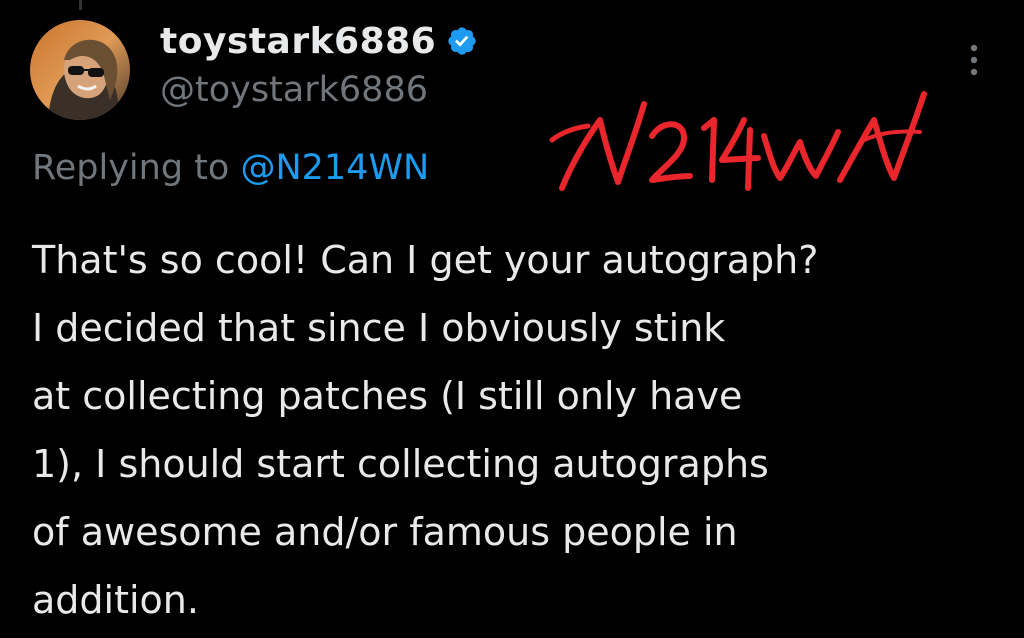 The height and width of the screenshot is (638, 1024). I want to click on tweet-text-line: I decided that since I obviously stink, so click(379, 328).